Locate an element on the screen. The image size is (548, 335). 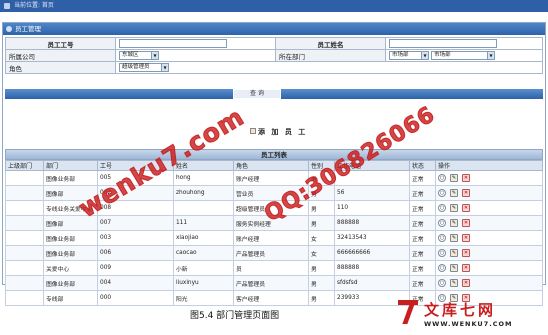
emp-no-input is located at coordinates (173, 43).